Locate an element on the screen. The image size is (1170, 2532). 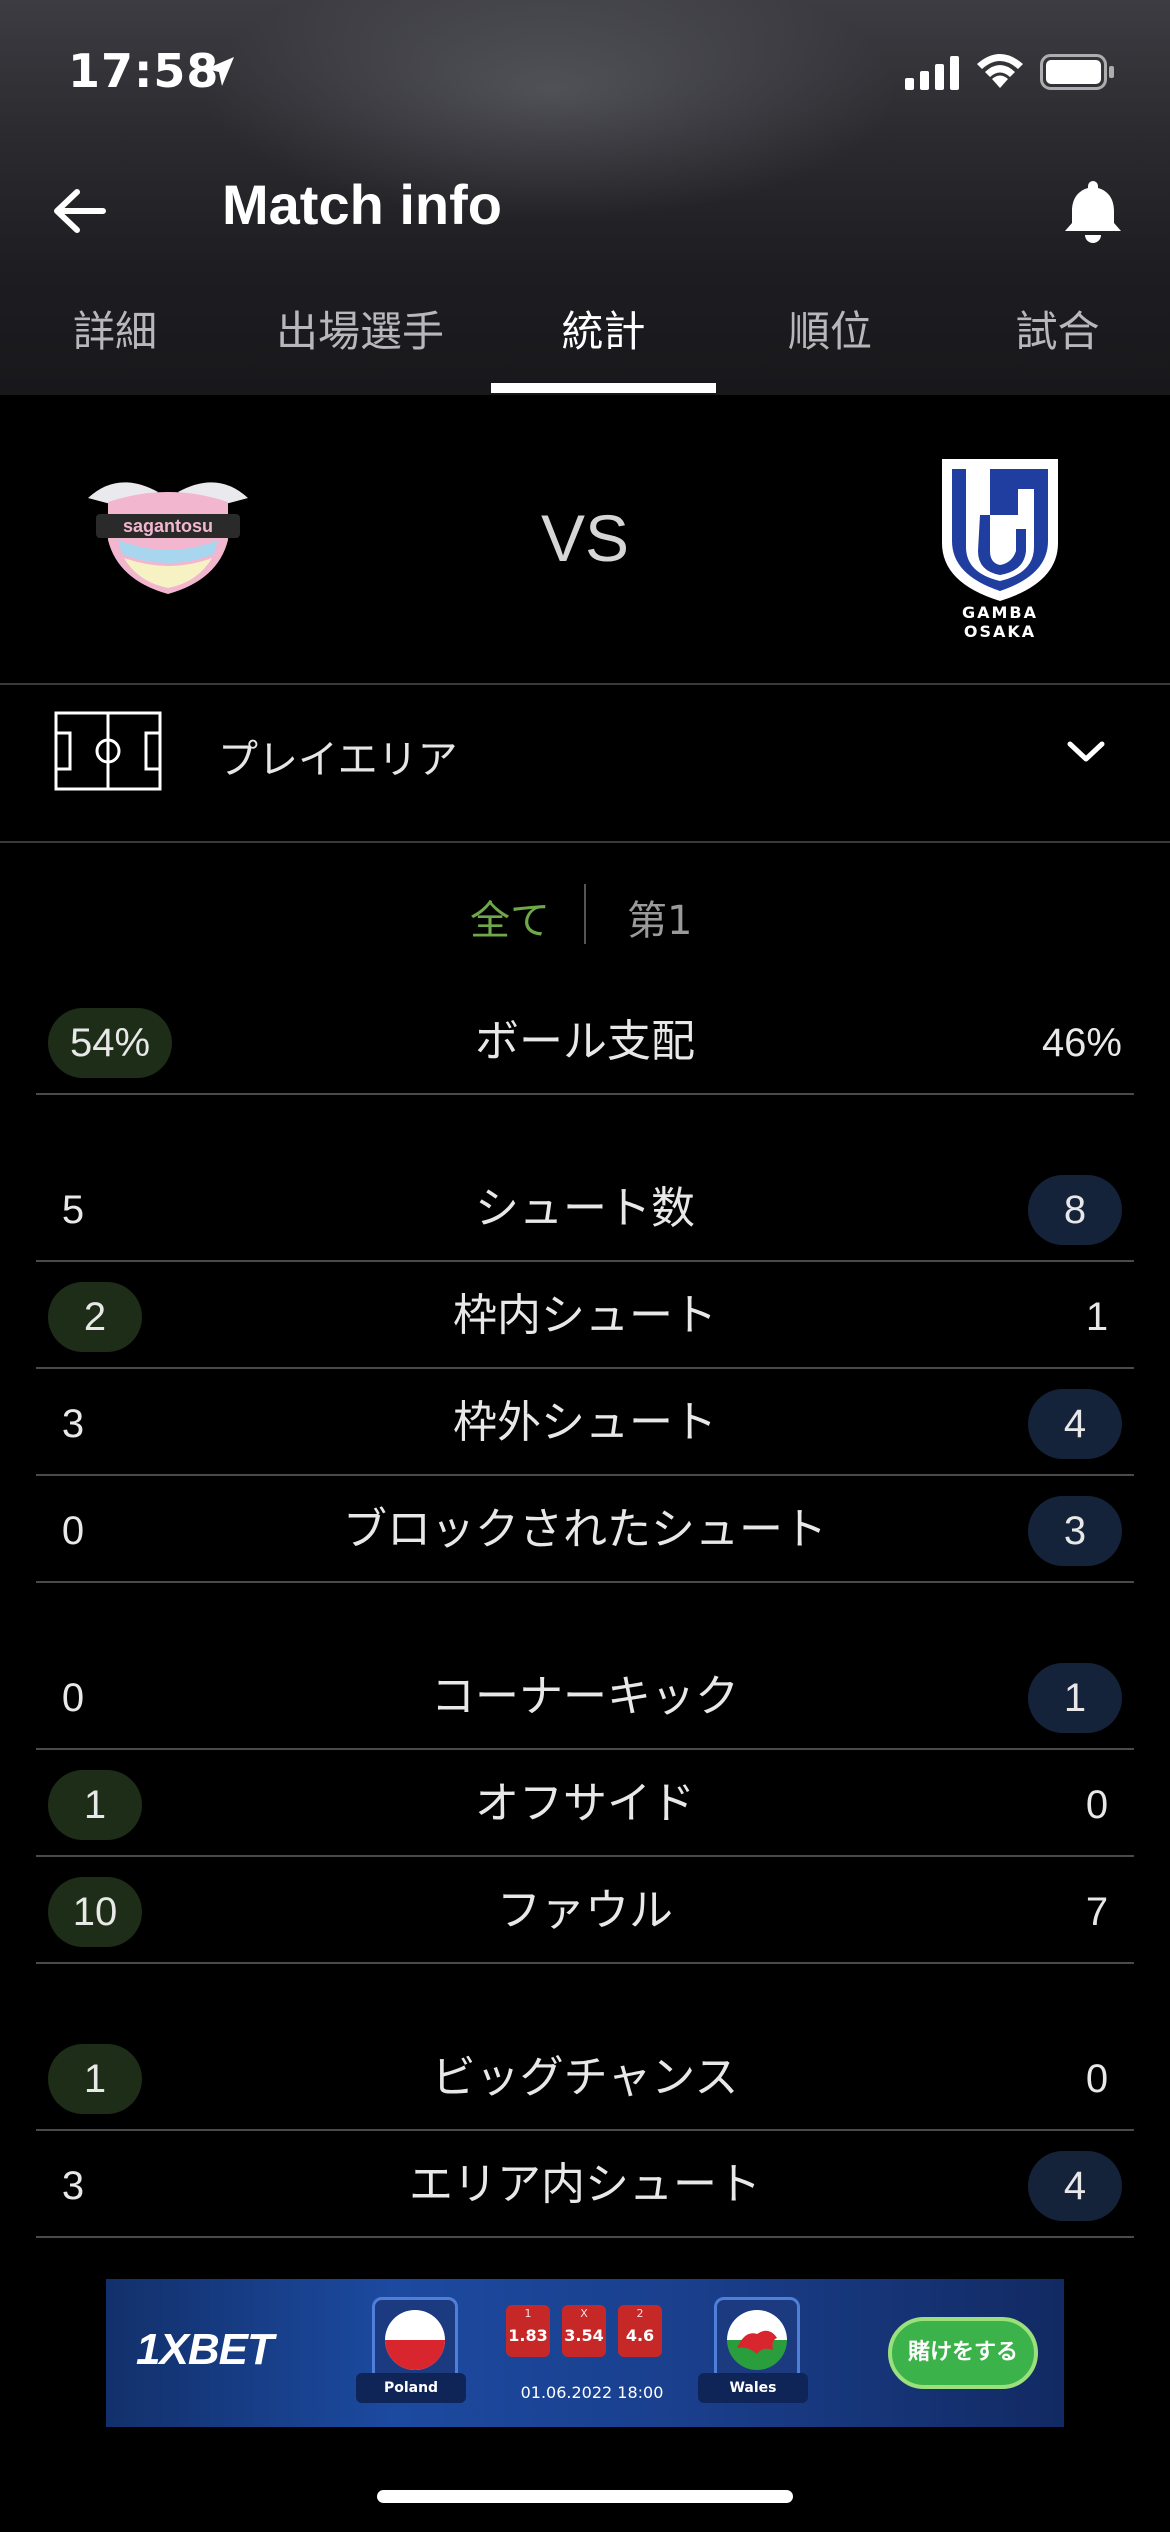
stat-away-value: 8 is located at coordinates (1075, 1210).